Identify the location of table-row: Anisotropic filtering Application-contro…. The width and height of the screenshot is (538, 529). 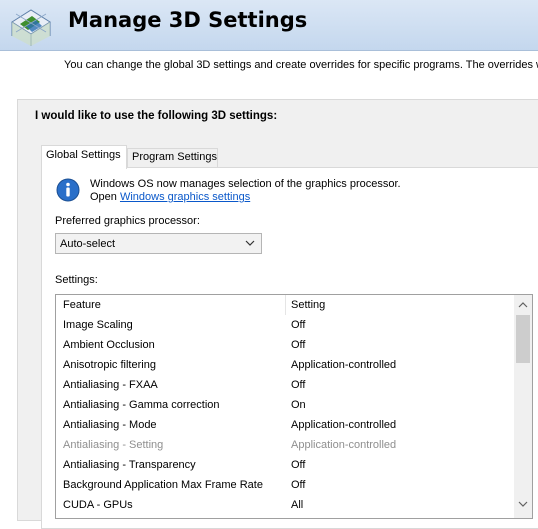
(285, 365).